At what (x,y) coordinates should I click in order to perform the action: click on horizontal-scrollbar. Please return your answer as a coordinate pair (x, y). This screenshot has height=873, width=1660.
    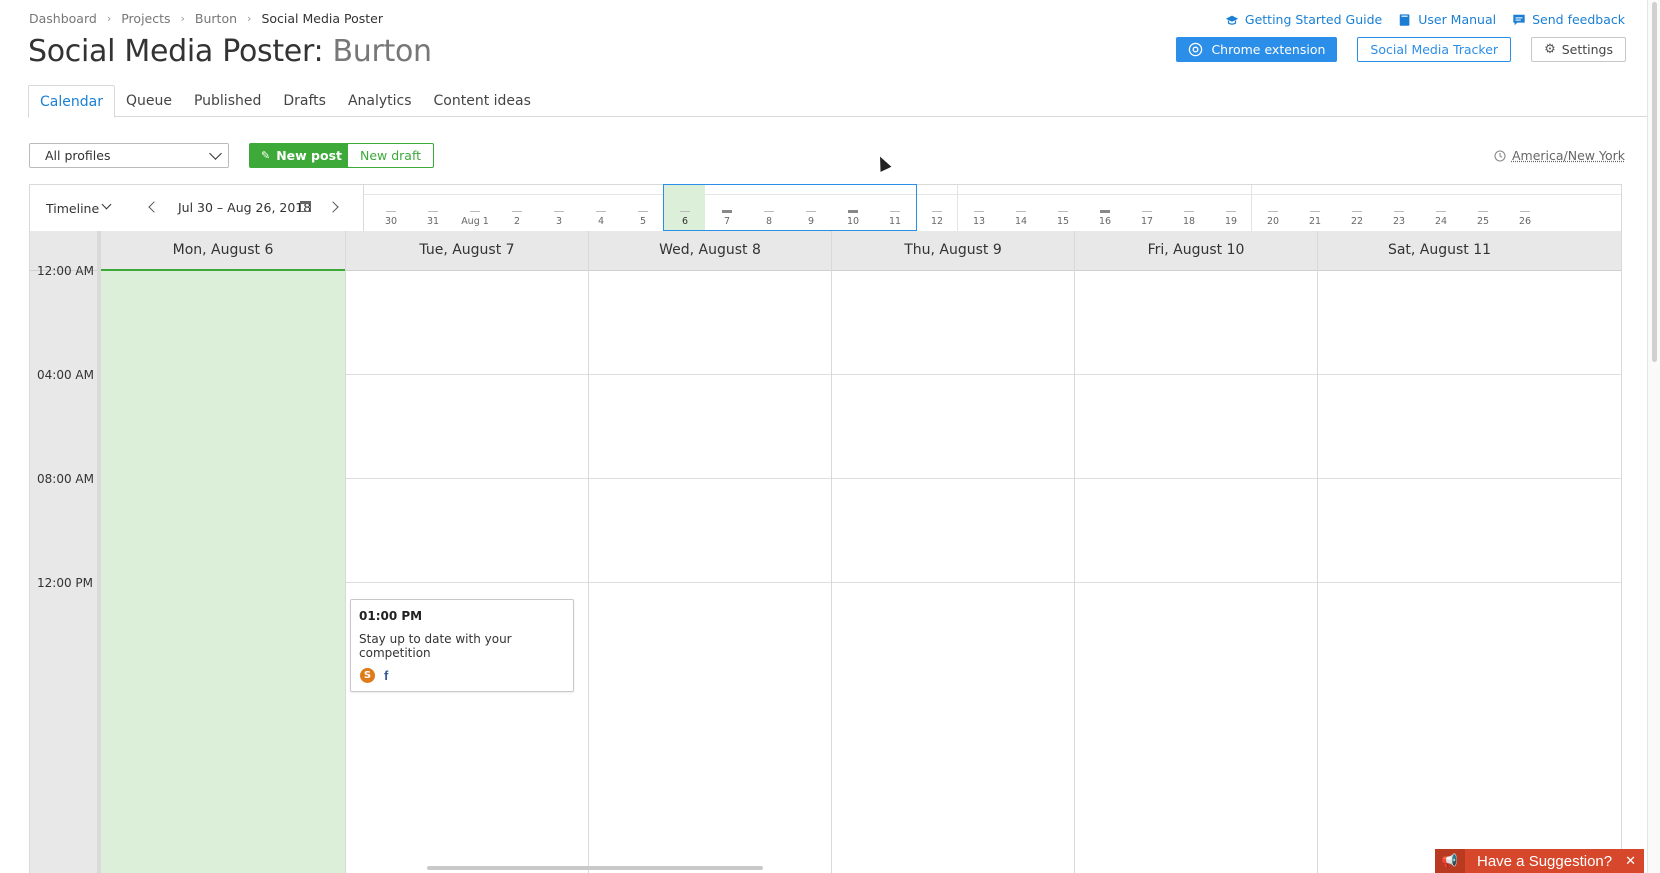
    Looking at the image, I should click on (595, 868).